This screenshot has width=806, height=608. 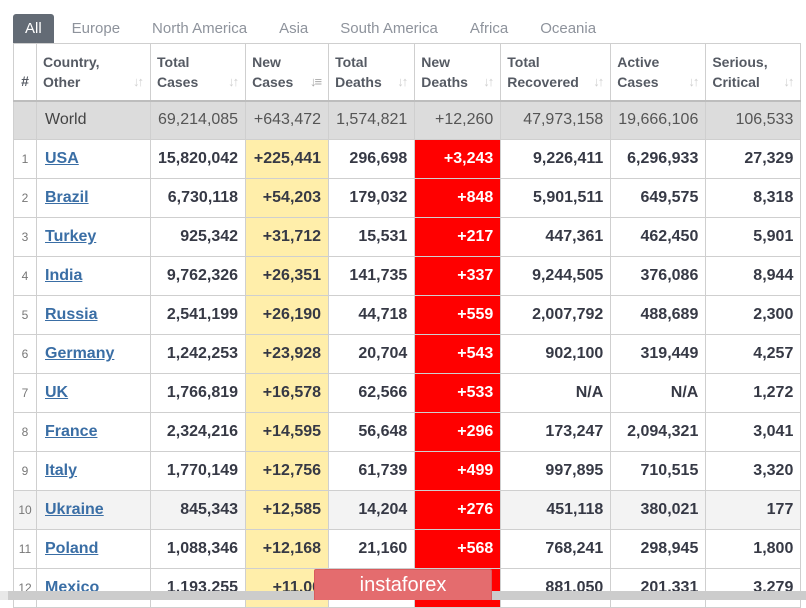 What do you see at coordinates (372, 120) in the screenshot?
I see `total-deaths-cell: 1,574,821` at bounding box center [372, 120].